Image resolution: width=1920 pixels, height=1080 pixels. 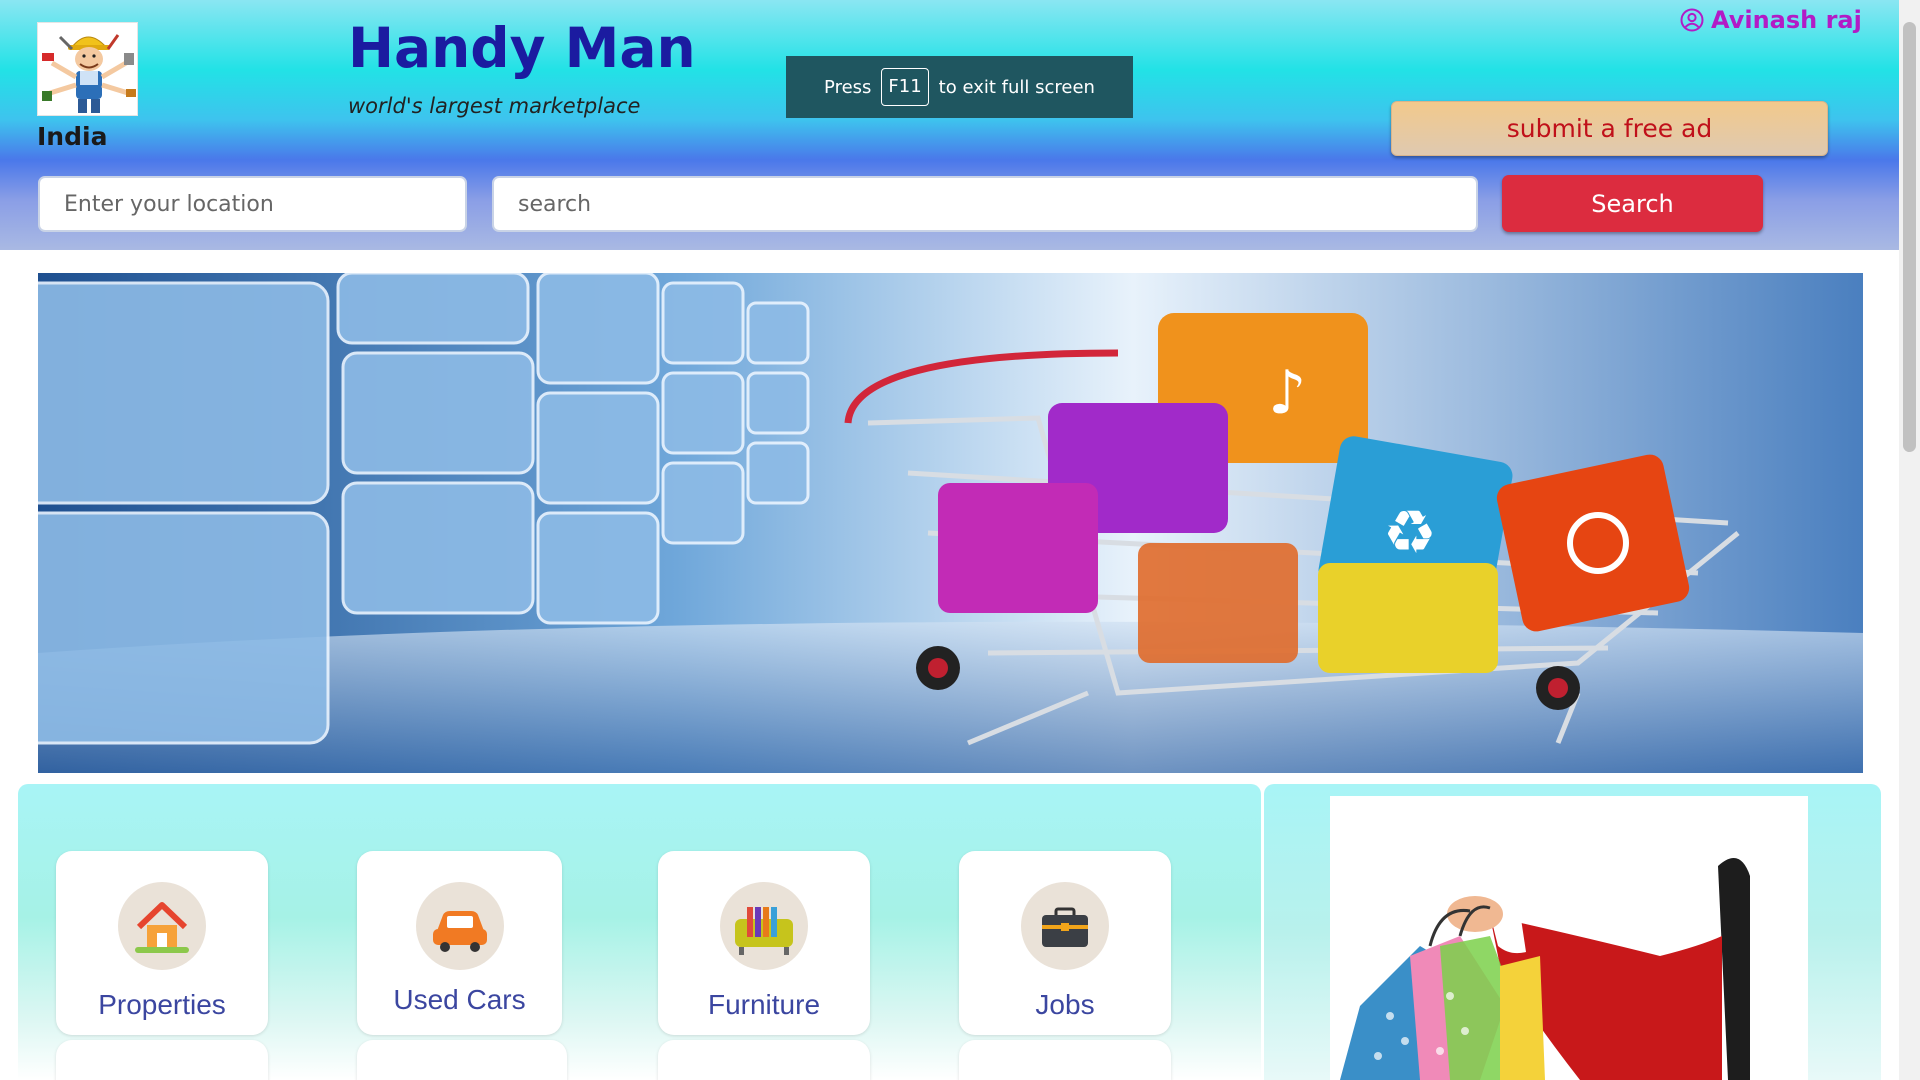 What do you see at coordinates (1909, 540) in the screenshot?
I see `page-scrollbar` at bounding box center [1909, 540].